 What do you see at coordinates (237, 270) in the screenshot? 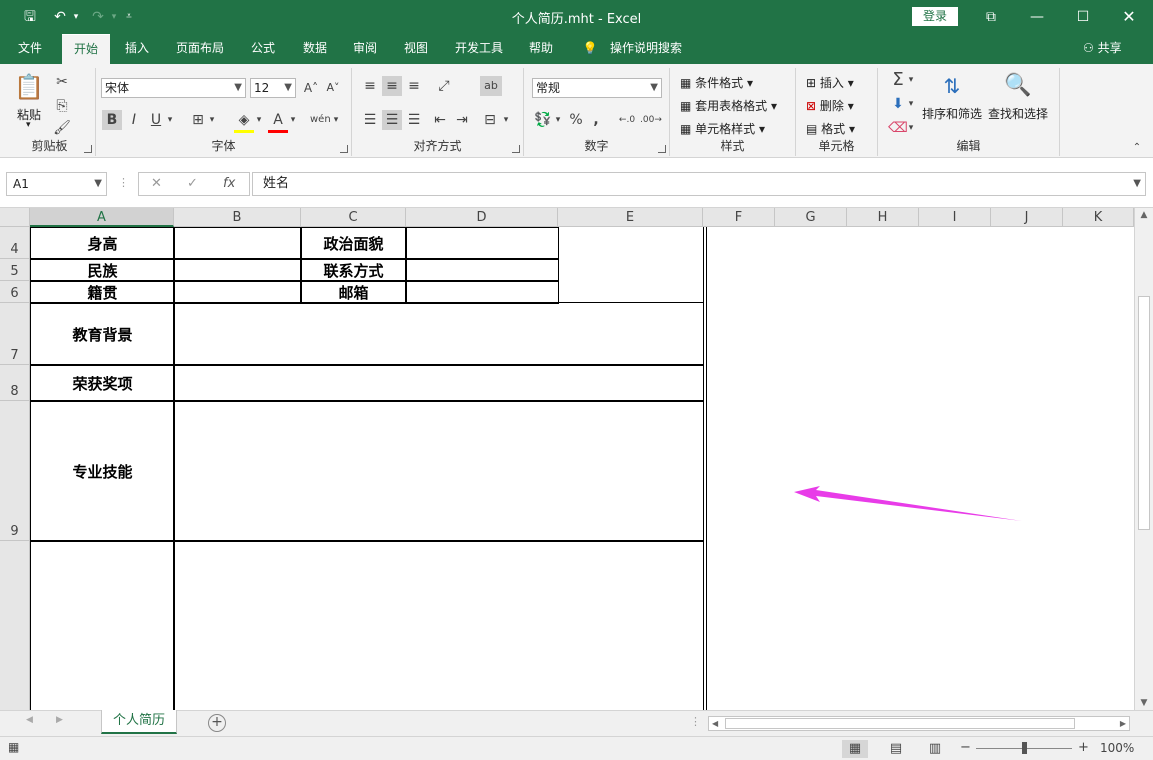
I see `cell-b5` at bounding box center [237, 270].